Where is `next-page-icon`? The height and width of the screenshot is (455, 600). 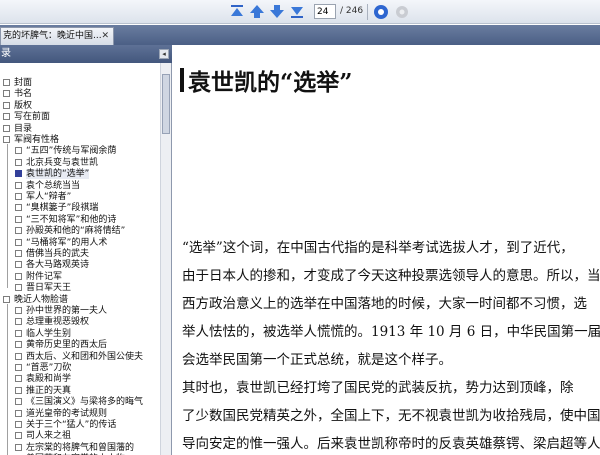 next-page-icon is located at coordinates (277, 11).